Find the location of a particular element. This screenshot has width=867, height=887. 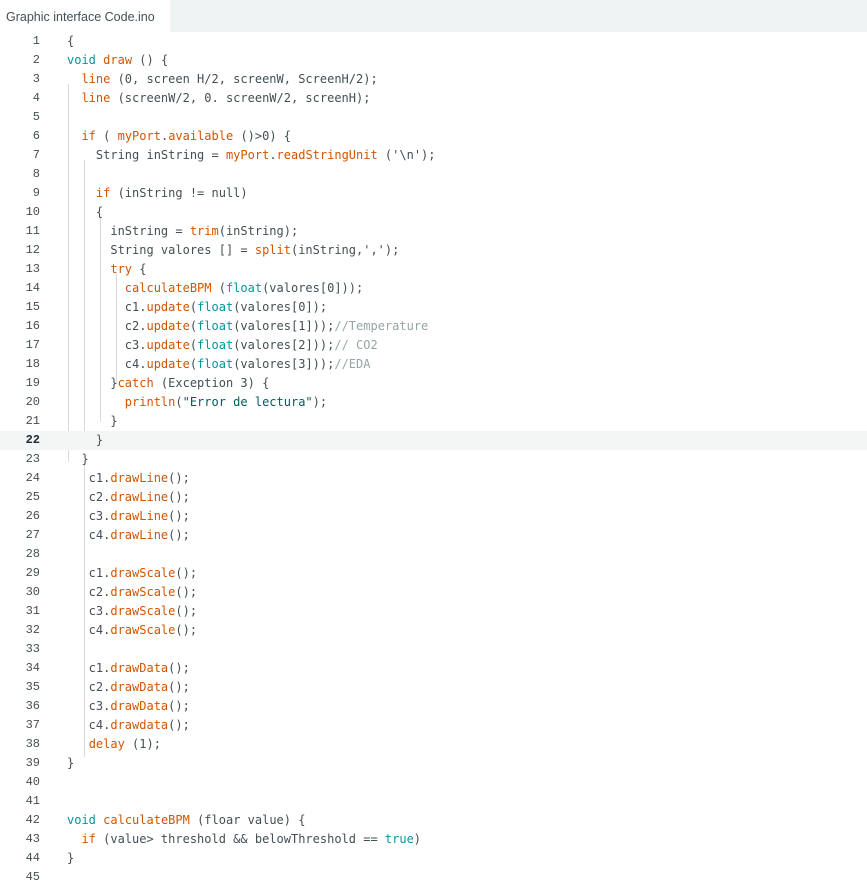

file-tab: Graphic interface Code.ino is located at coordinates (85, 16).